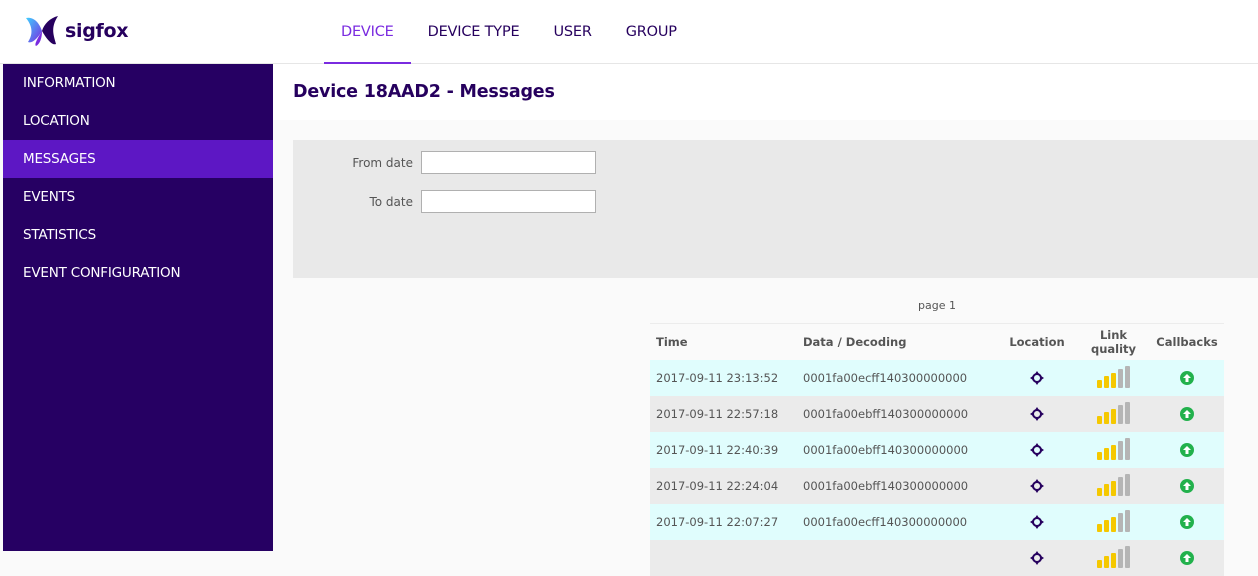 This screenshot has height=576, width=1258. I want to click on sidebar-item-statistics: STATISTICS, so click(138, 235).